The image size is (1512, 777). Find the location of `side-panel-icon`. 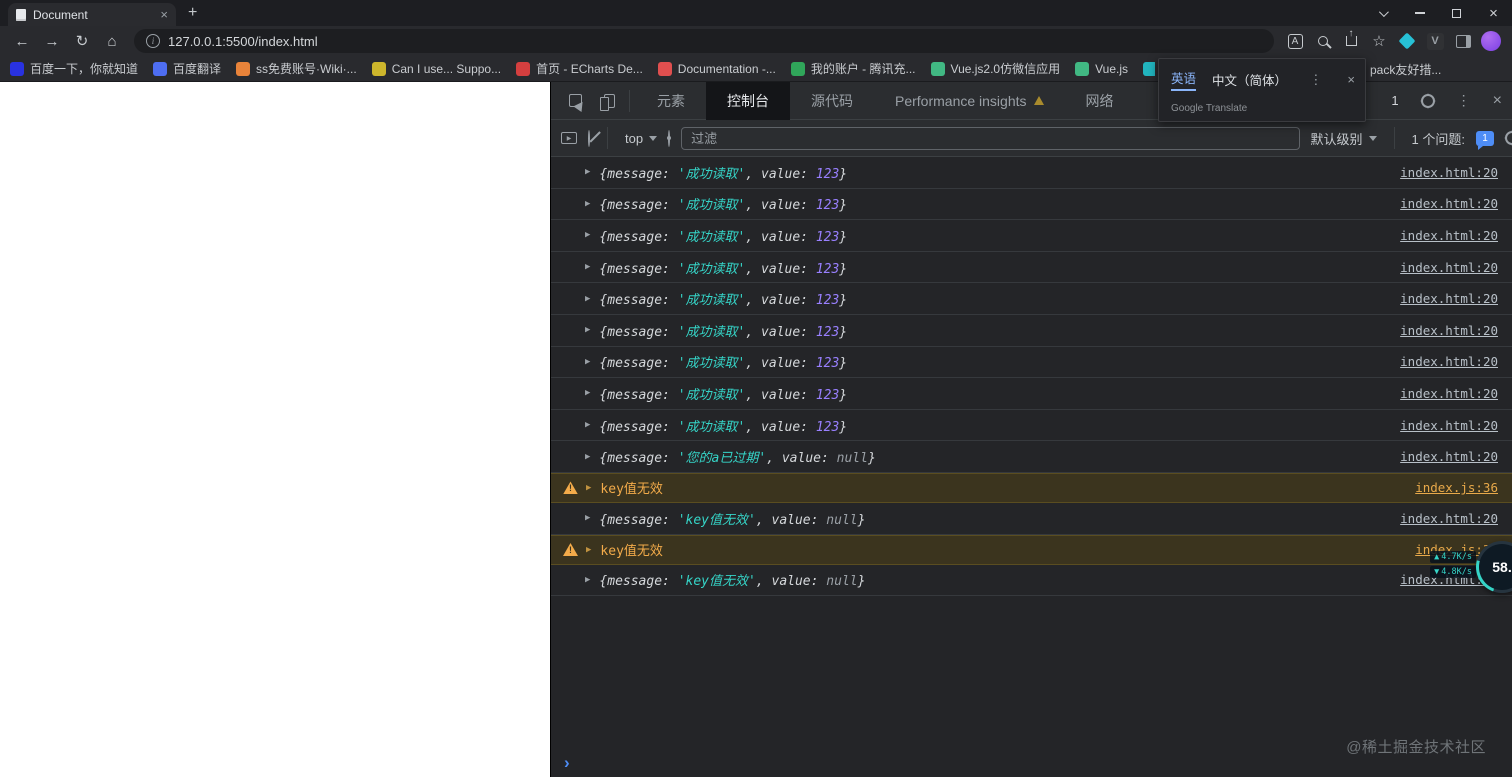

side-panel-icon is located at coordinates (1463, 41).